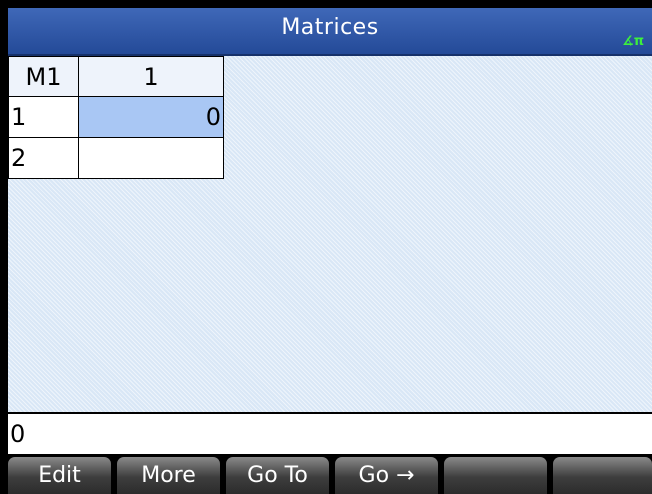  Describe the element at coordinates (18, 434) in the screenshot. I see `entry-value: 0` at that location.